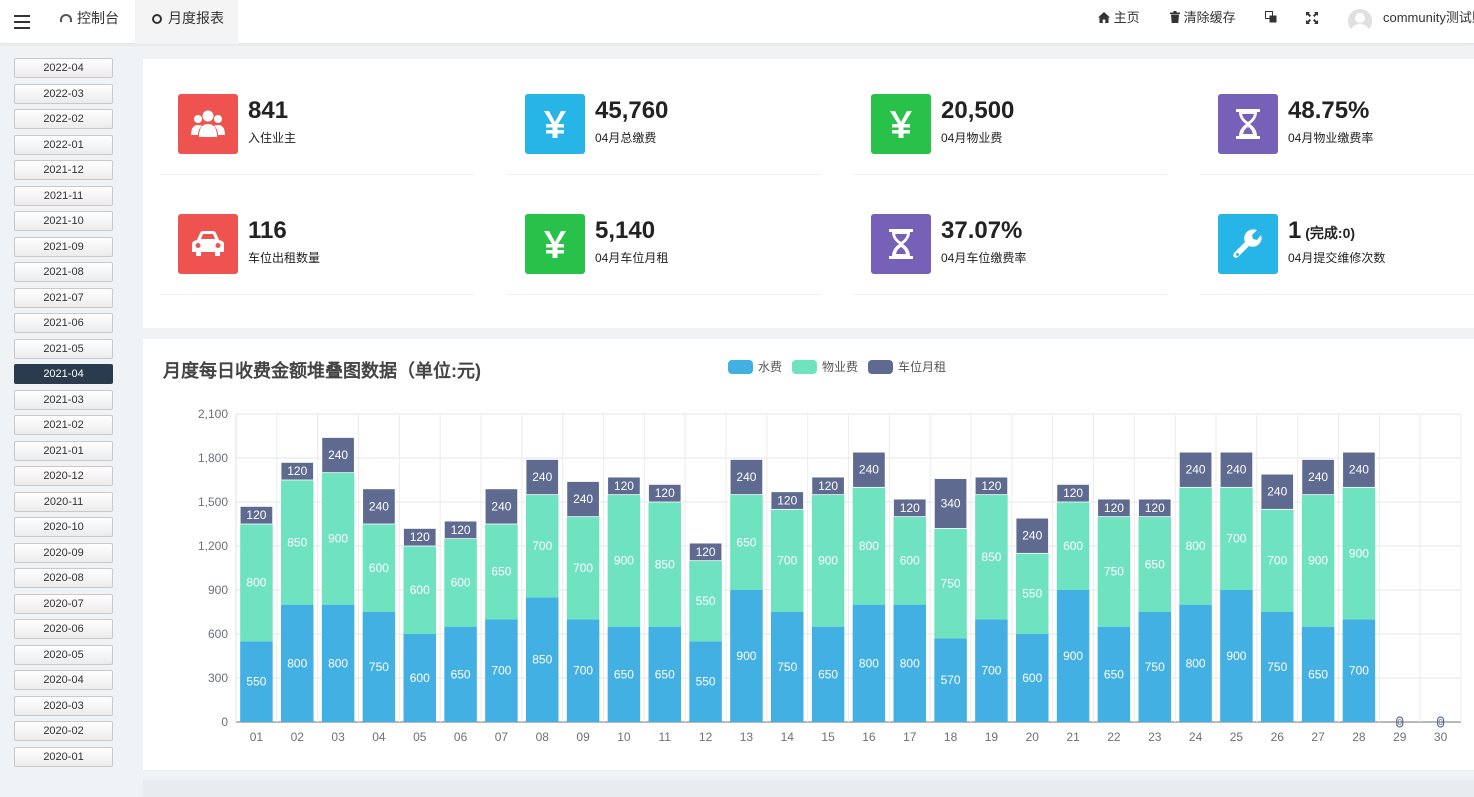  I want to click on stat-card: 116 车位出租数量, so click(317, 237).